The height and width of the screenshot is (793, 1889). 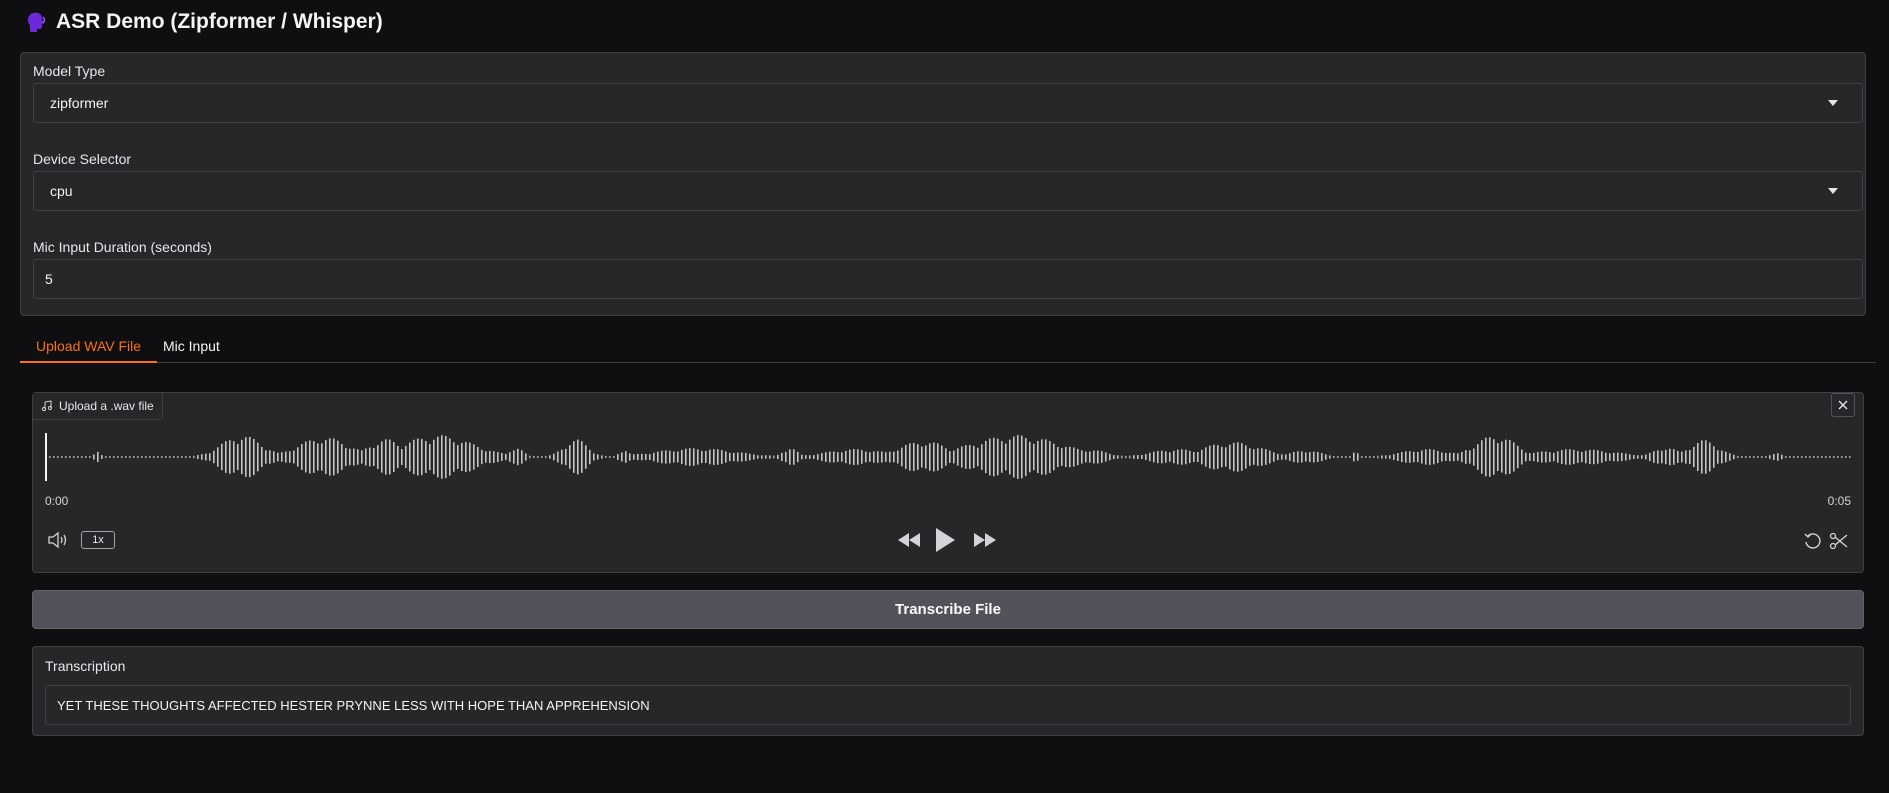 What do you see at coordinates (79, 103) in the screenshot?
I see `model-type-value: zipformer` at bounding box center [79, 103].